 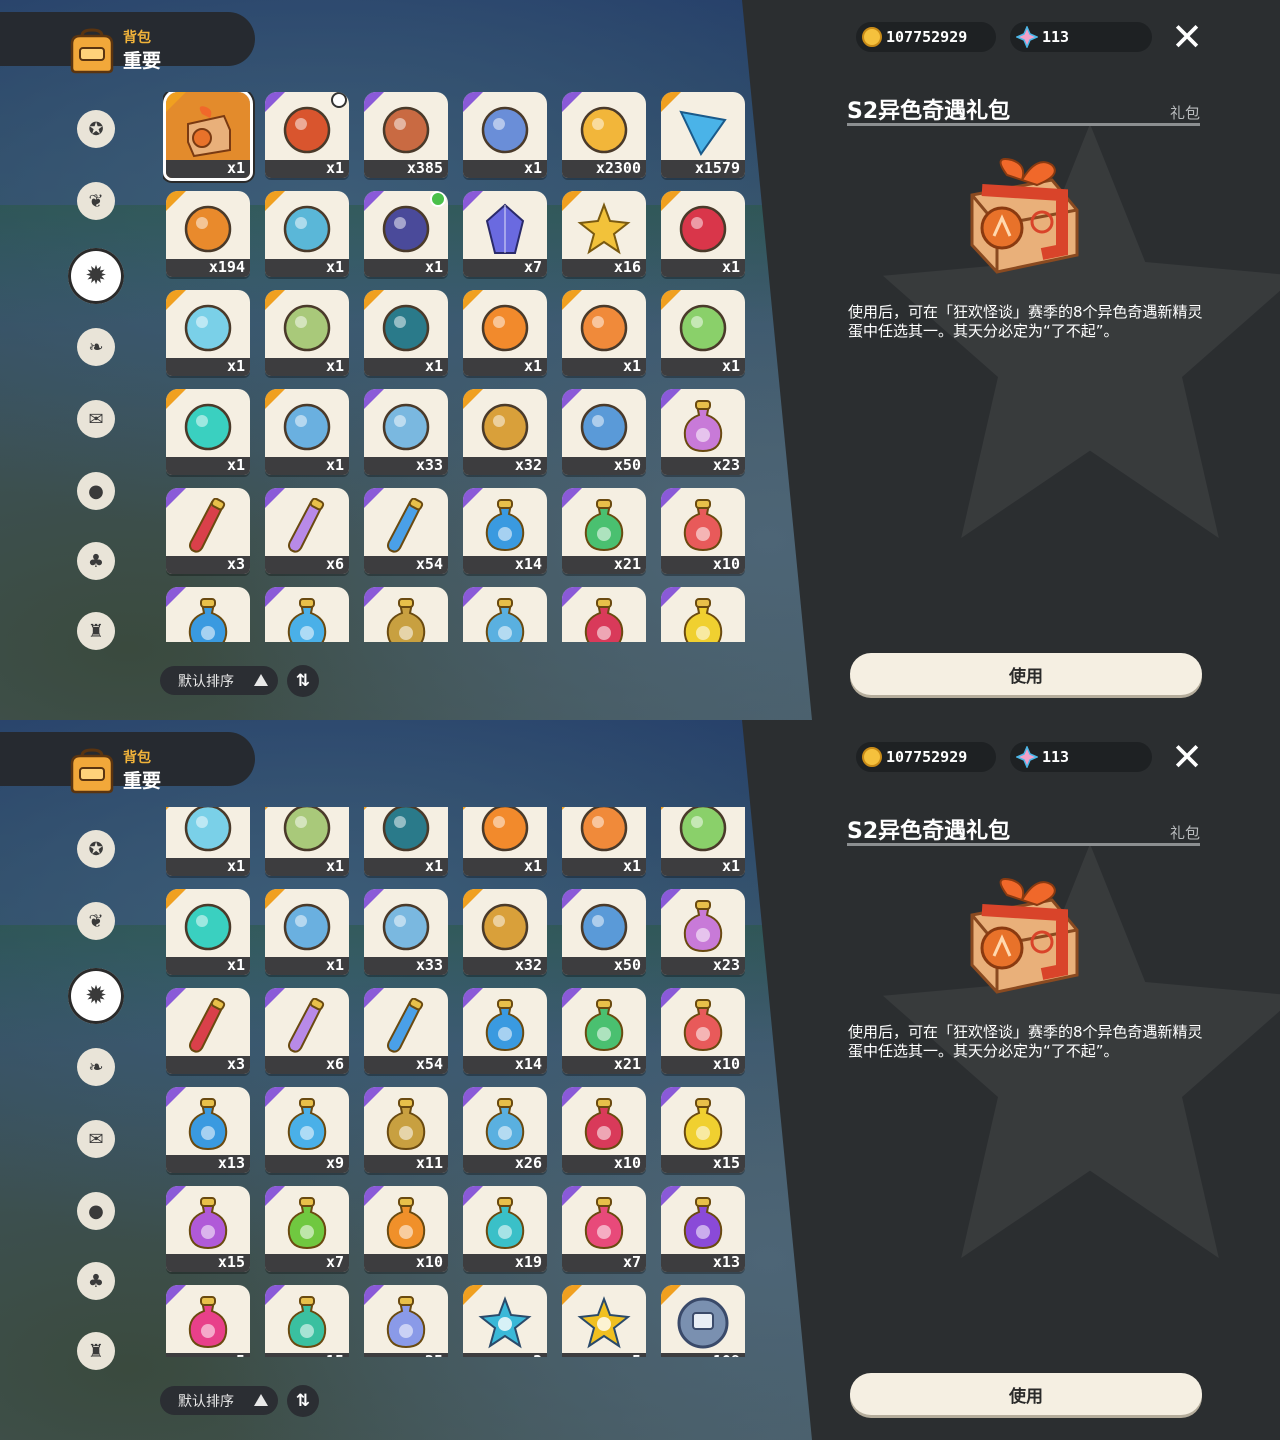 What do you see at coordinates (505, 1229) in the screenshot?
I see `inventory-item: x19` at bounding box center [505, 1229].